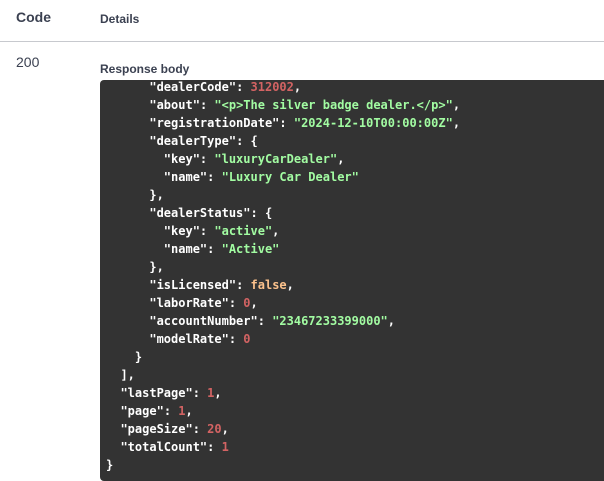 This screenshot has height=481, width=604. I want to click on json-value: false, so click(268, 285).